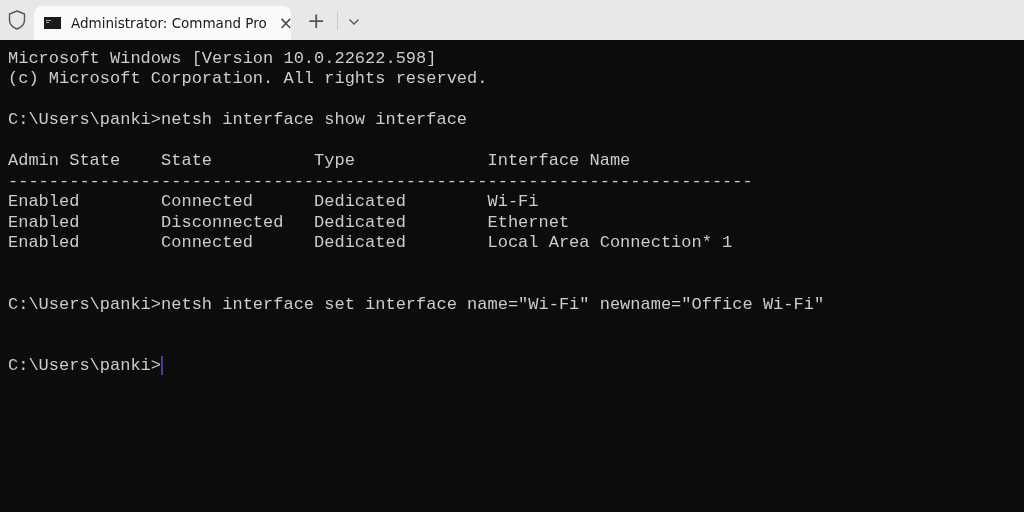 The image size is (1024, 512). What do you see at coordinates (85, 366) in the screenshot?
I see `command-prompt: C:\Users\panki>` at bounding box center [85, 366].